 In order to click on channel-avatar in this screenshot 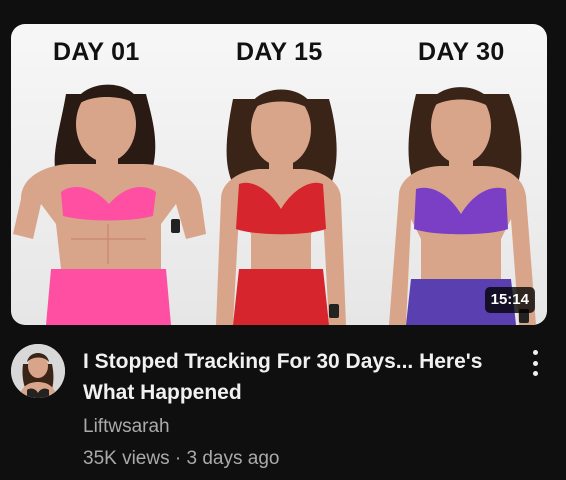, I will do `click(38, 371)`.